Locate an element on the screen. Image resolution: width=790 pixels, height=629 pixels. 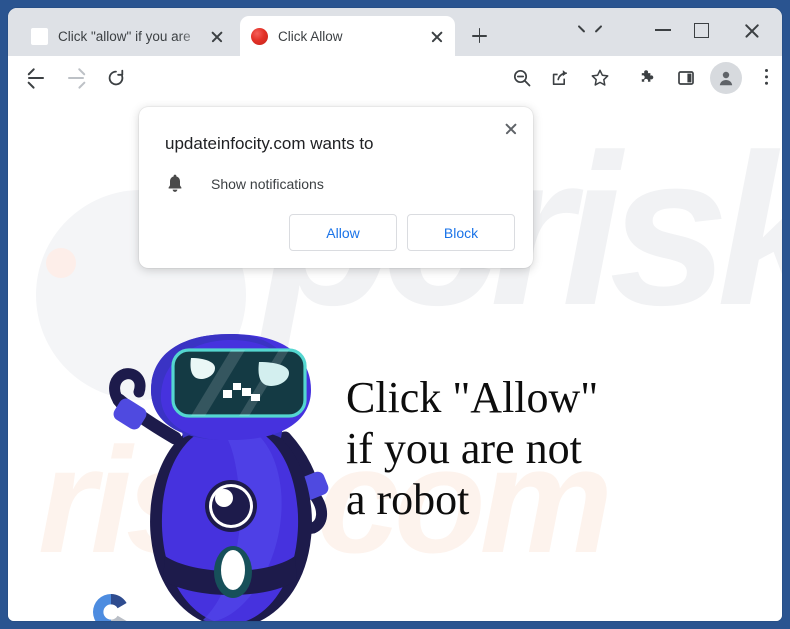
headline-line-2: if you are not is located at coordinates (464, 448).